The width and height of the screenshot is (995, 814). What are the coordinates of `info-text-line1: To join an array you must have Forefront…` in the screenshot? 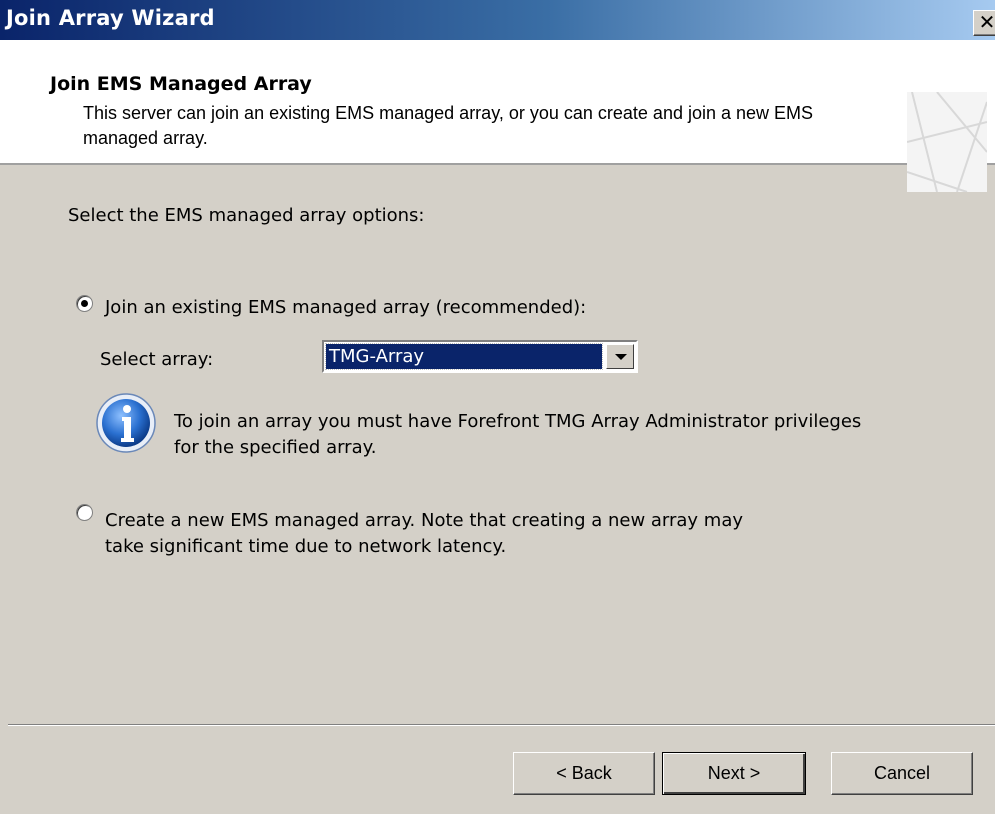 It's located at (518, 421).